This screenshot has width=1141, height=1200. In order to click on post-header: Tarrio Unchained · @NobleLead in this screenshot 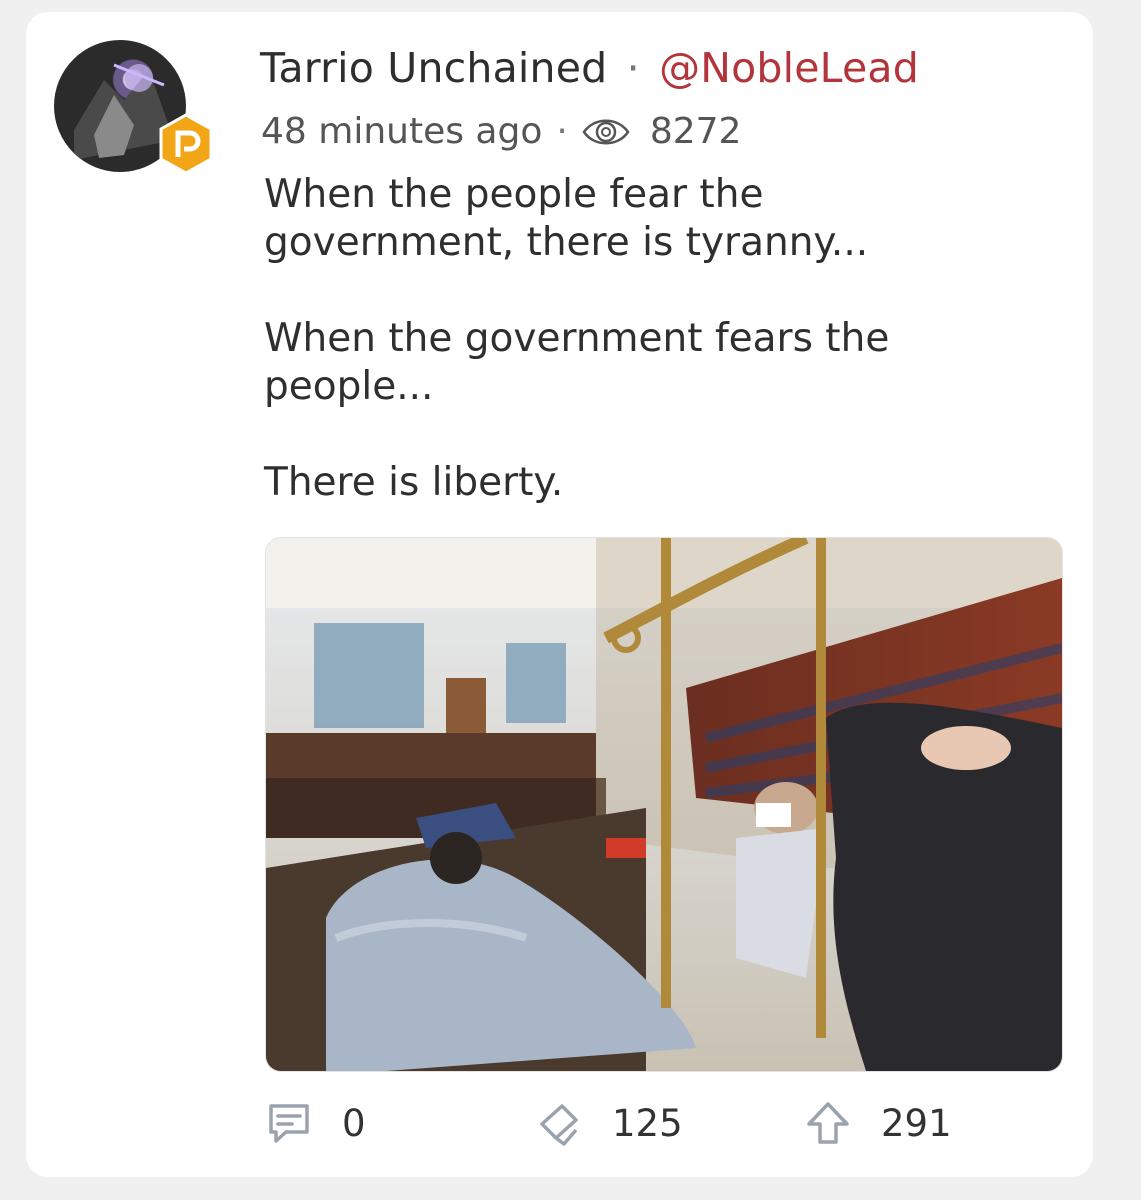, I will do `click(589, 68)`.